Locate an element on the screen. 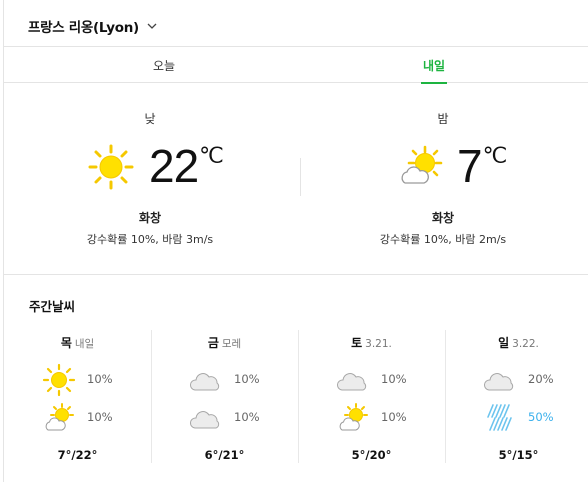  temp-range: 7°/22° is located at coordinates (77, 455).